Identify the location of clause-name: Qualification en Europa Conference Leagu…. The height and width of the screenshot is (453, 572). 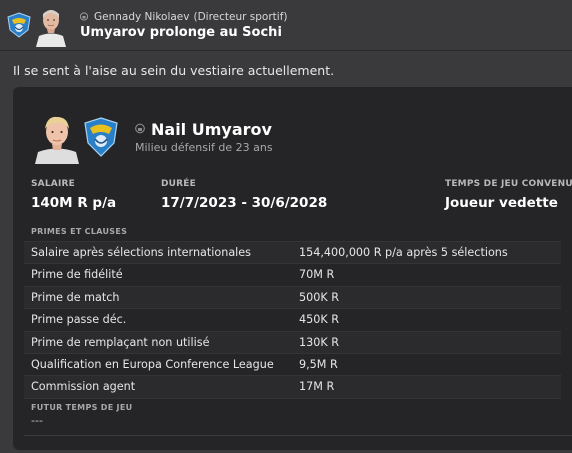
(152, 364).